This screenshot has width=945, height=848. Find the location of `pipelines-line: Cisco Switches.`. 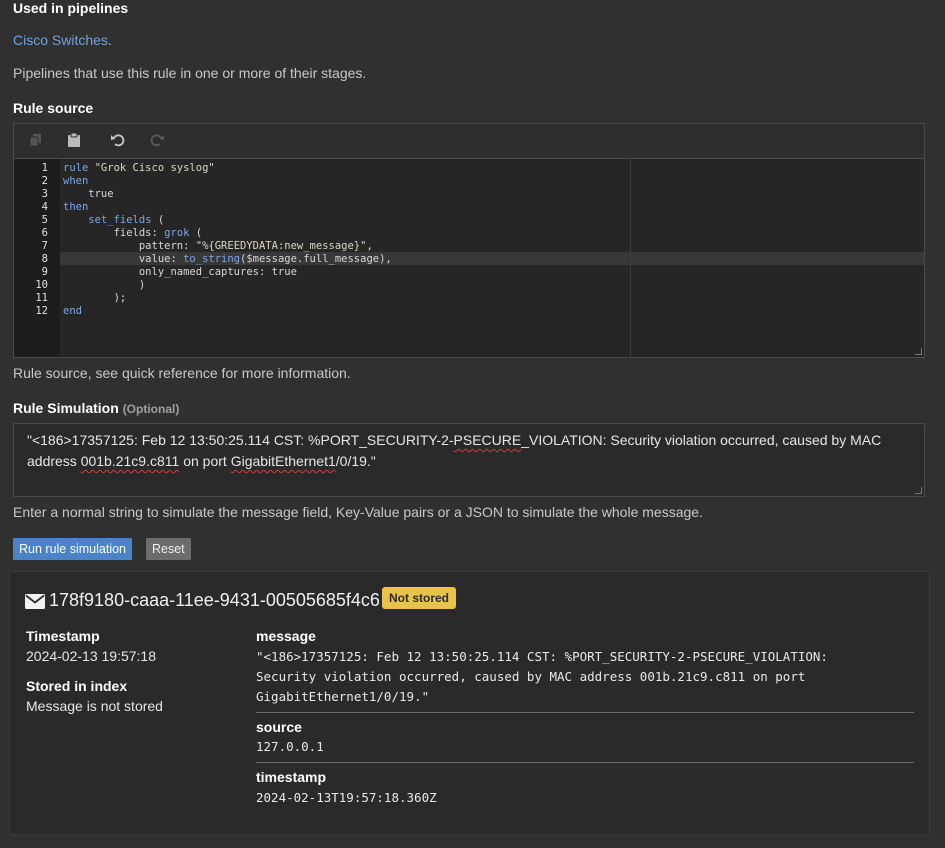

pipelines-line: Cisco Switches. is located at coordinates (62, 40).